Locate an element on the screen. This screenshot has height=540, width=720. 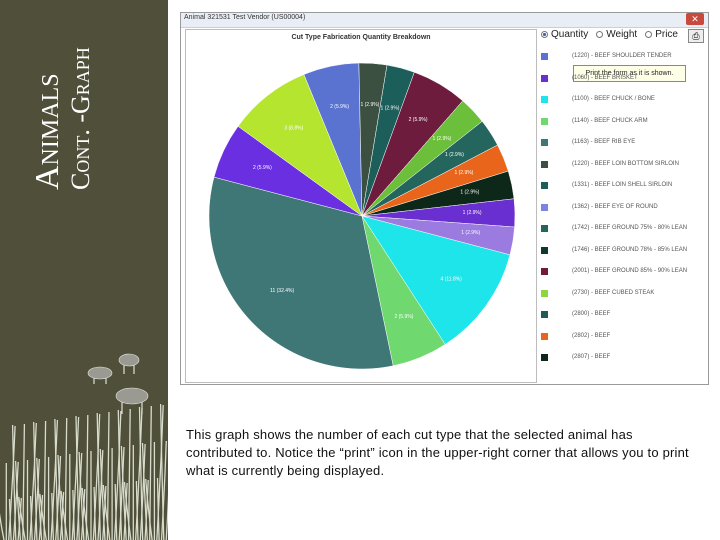
legend-label: (1331) - BEEF LOIN SHELL SIRLOIN is located at coordinates (622, 185).